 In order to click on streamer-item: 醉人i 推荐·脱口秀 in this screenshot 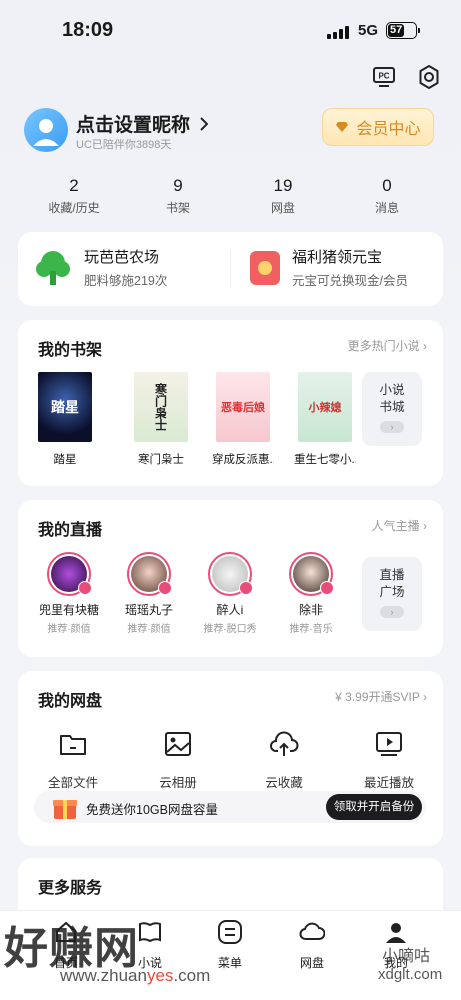, I will do `click(230, 593)`.